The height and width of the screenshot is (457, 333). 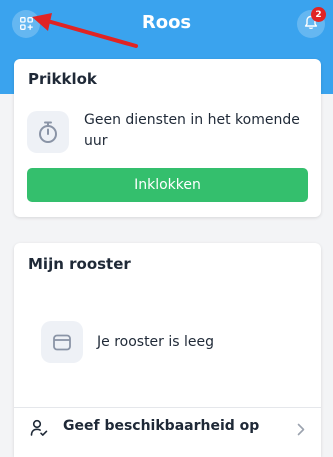 I want to click on calendar-icon, so click(x=62, y=342).